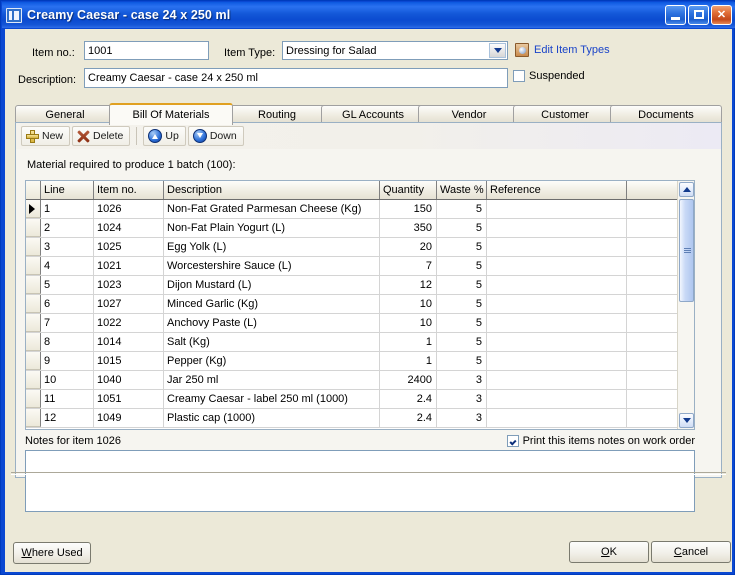 The height and width of the screenshot is (575, 735). I want to click on column-header-reference: Reference, so click(557, 190).